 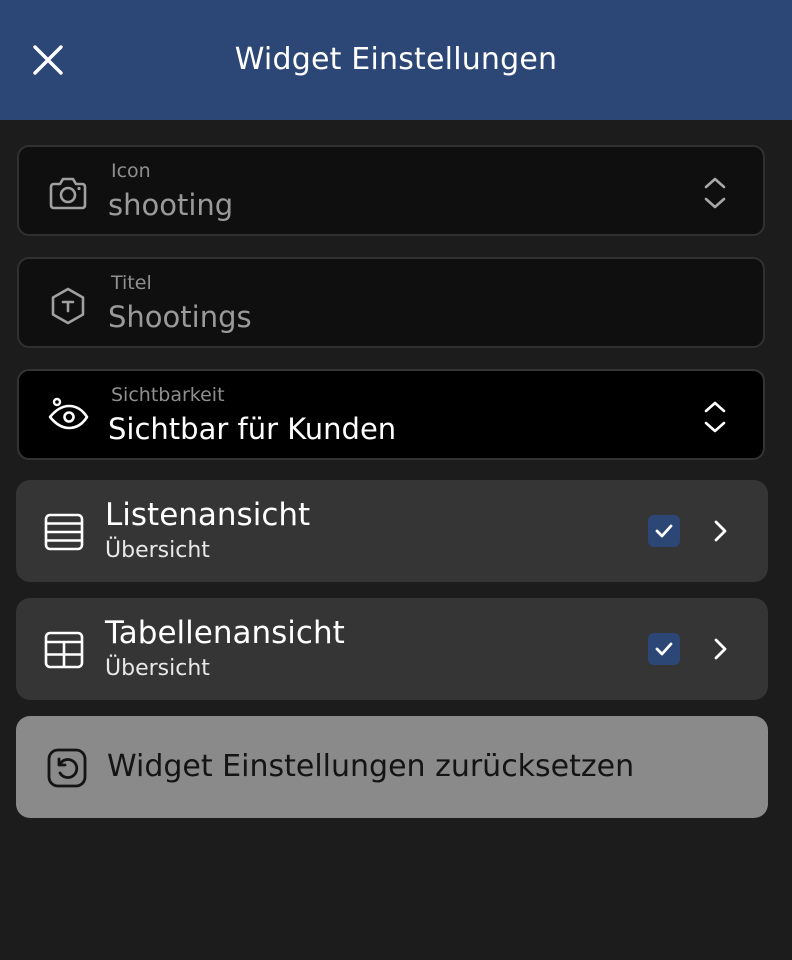 What do you see at coordinates (391, 190) in the screenshot?
I see `icon-select-field: Icon shooting` at bounding box center [391, 190].